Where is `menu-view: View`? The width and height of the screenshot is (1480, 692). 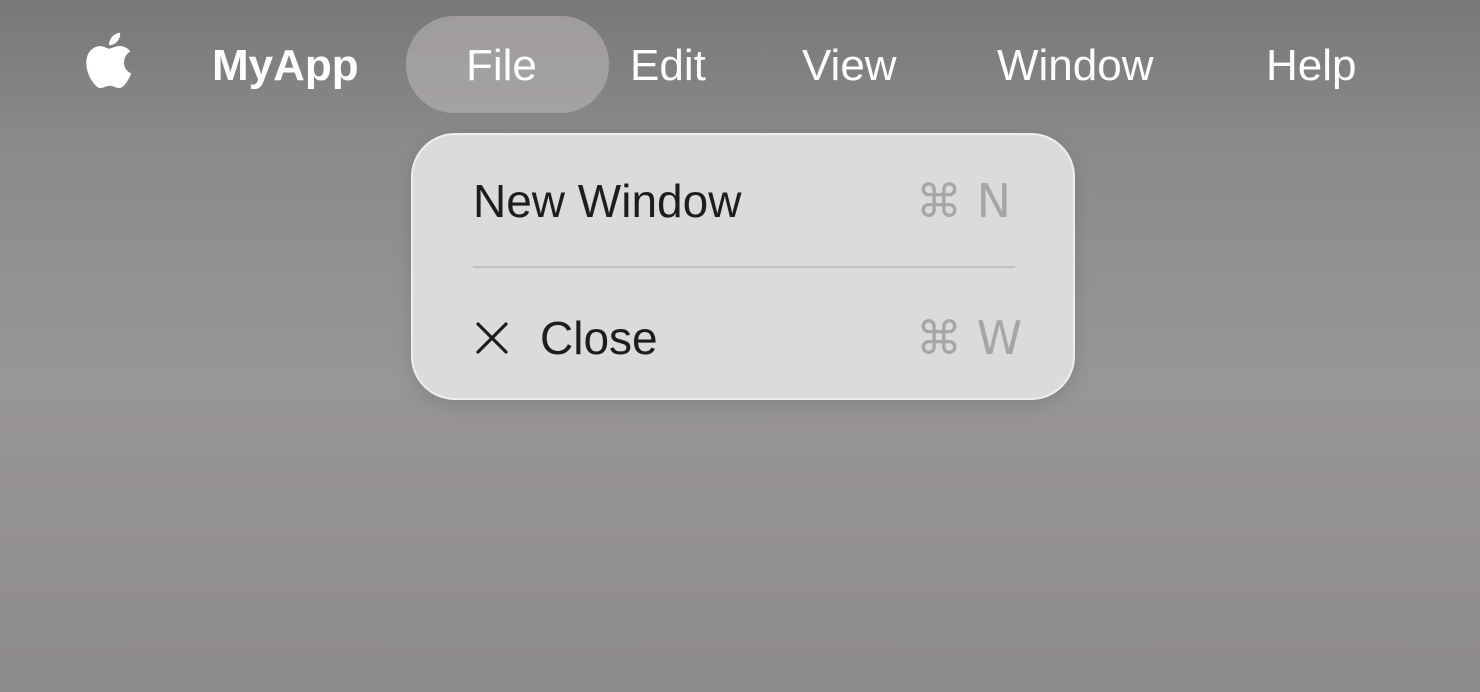
menu-view: View is located at coordinates (849, 66).